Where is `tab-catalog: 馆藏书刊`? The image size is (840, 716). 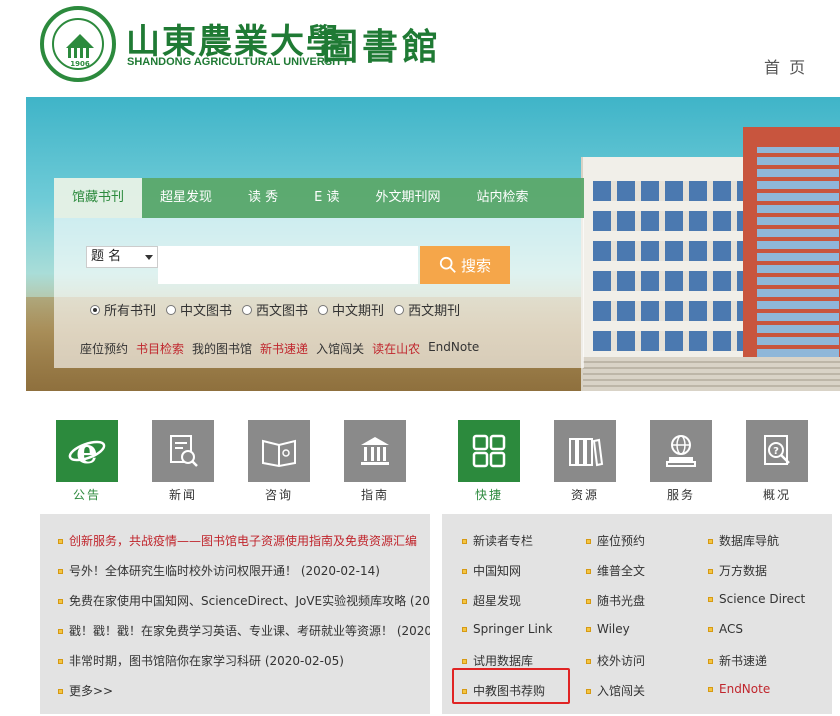
tab-catalog: 馆藏书刊 is located at coordinates (98, 198).